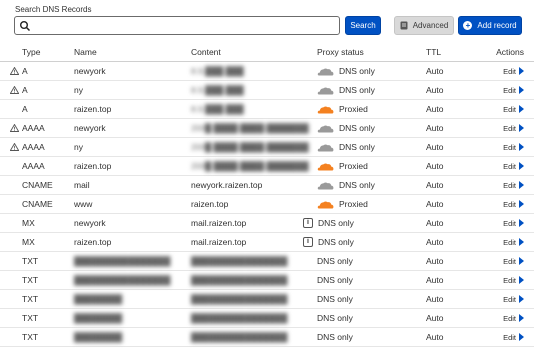 Image resolution: width=540 pixels, height=355 pixels. I want to click on column-content-header: Content, so click(251, 51).